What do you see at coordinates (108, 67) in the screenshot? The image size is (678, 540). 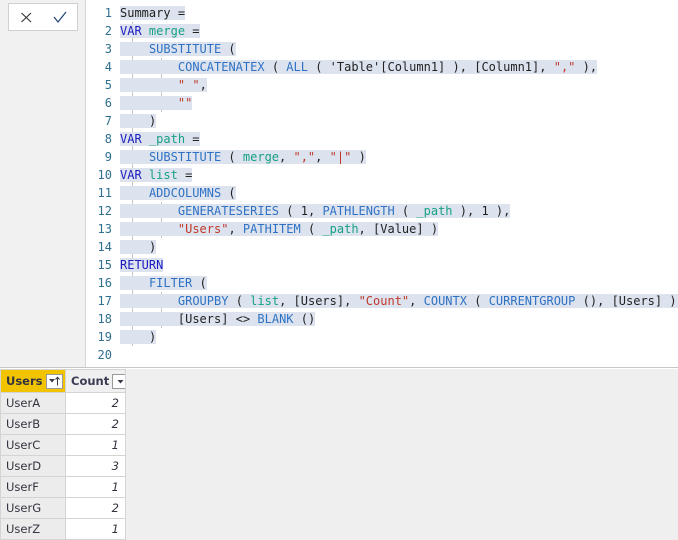 I see `line-number: 4` at bounding box center [108, 67].